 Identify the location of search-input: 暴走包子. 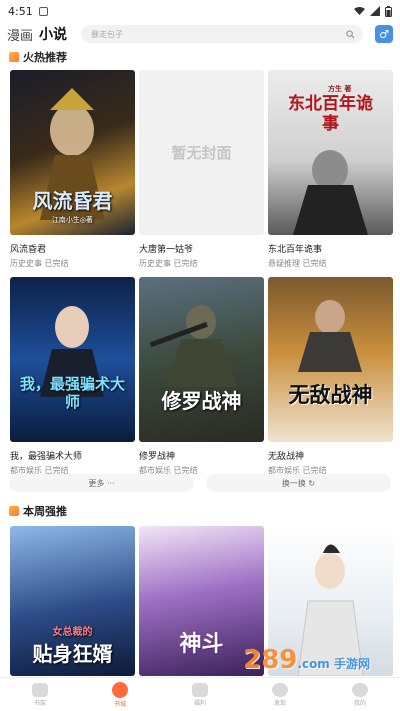
(218, 34).